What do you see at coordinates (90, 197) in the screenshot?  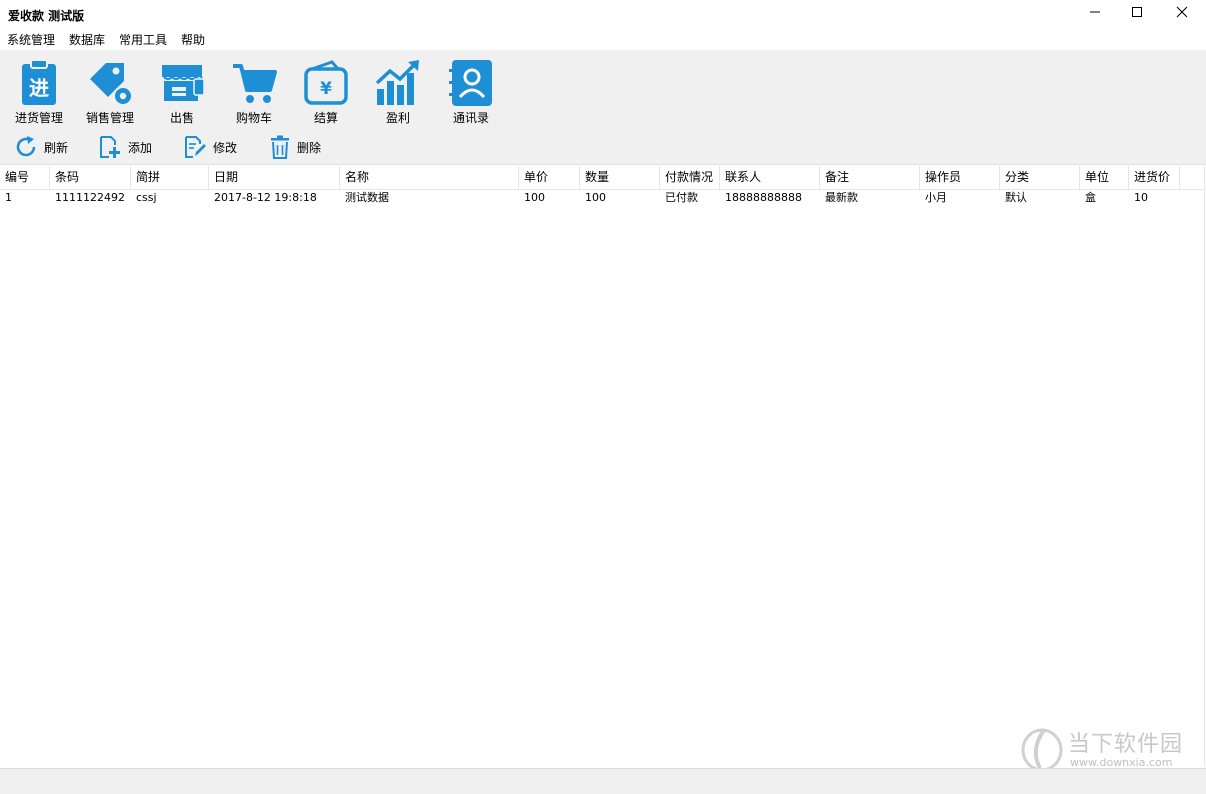 I see `cell-barcode: 1111122492` at bounding box center [90, 197].